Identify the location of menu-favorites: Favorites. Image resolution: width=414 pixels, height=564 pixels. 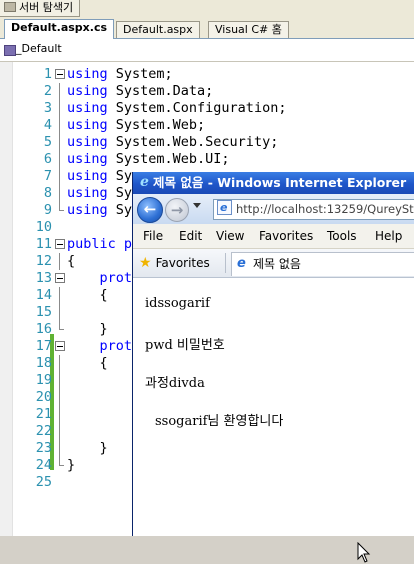
(286, 236).